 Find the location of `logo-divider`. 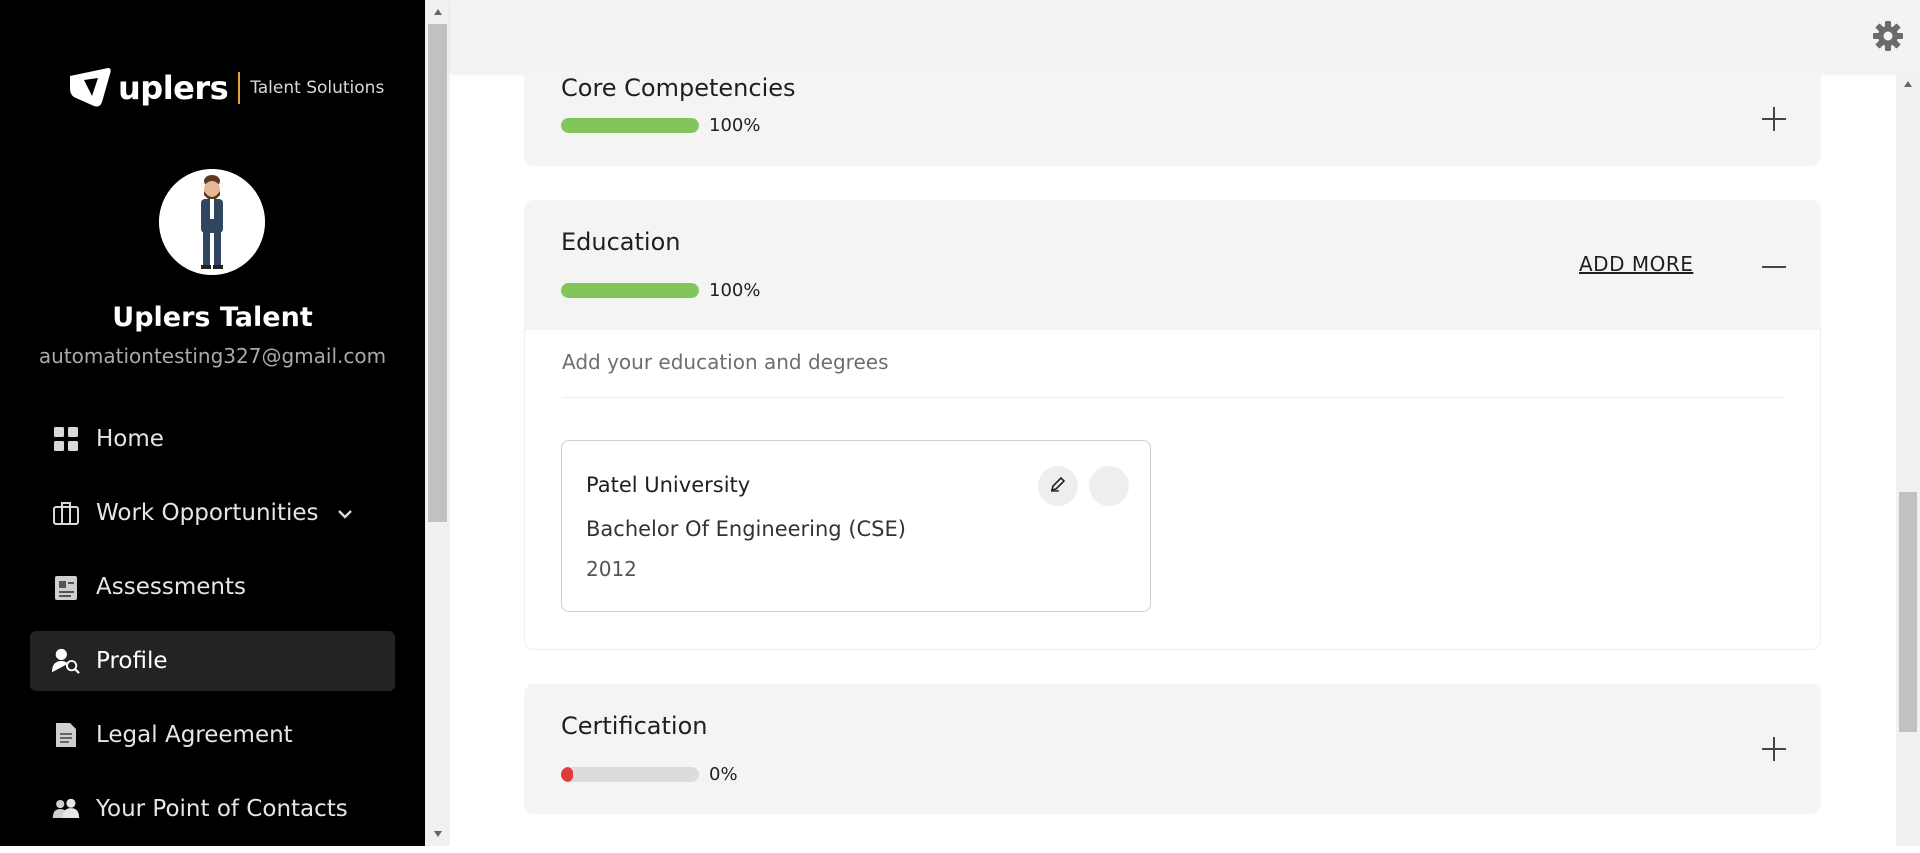

logo-divider is located at coordinates (239, 88).